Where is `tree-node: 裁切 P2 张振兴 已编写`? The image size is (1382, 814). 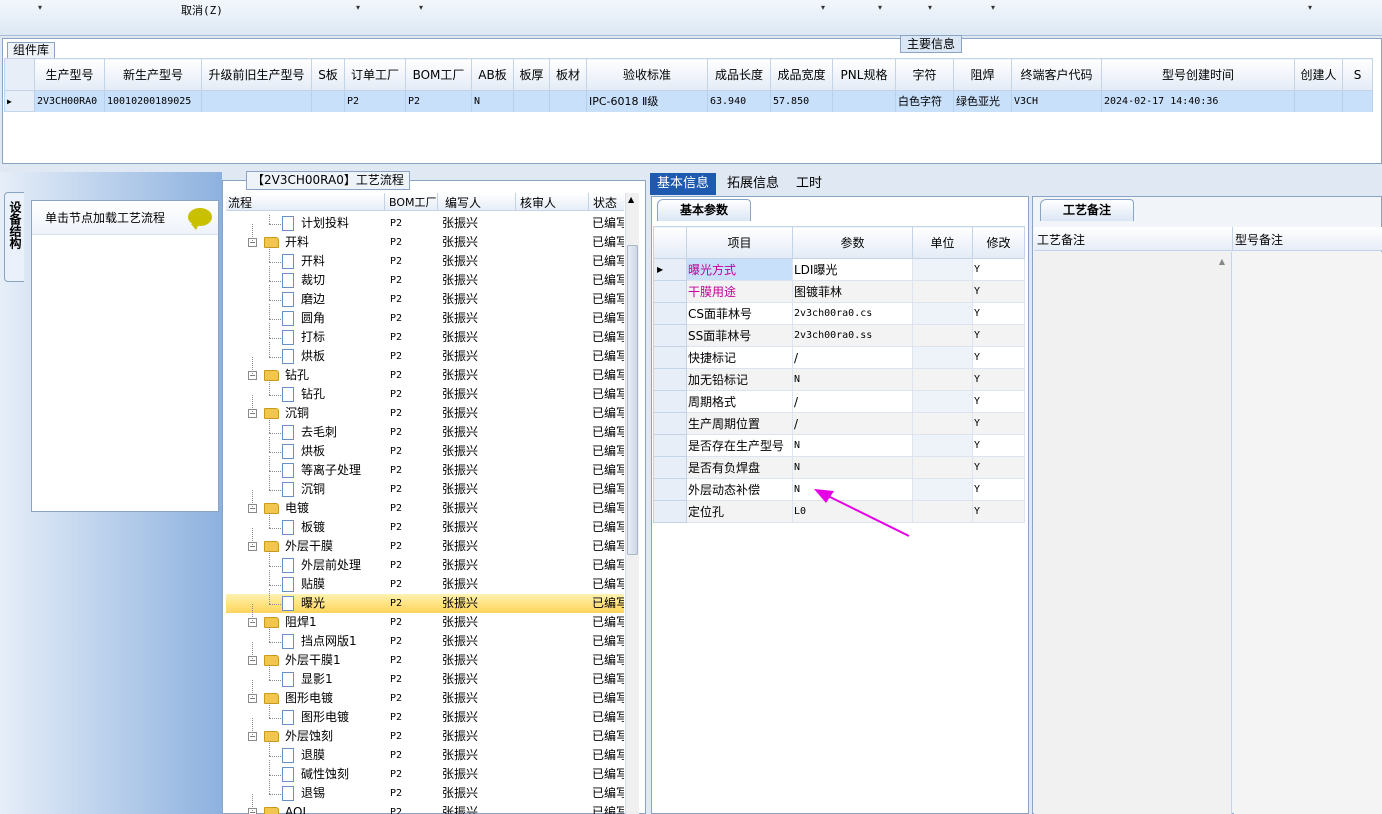
tree-node: 裁切 P2 张振兴 已编写 is located at coordinates (425, 280).